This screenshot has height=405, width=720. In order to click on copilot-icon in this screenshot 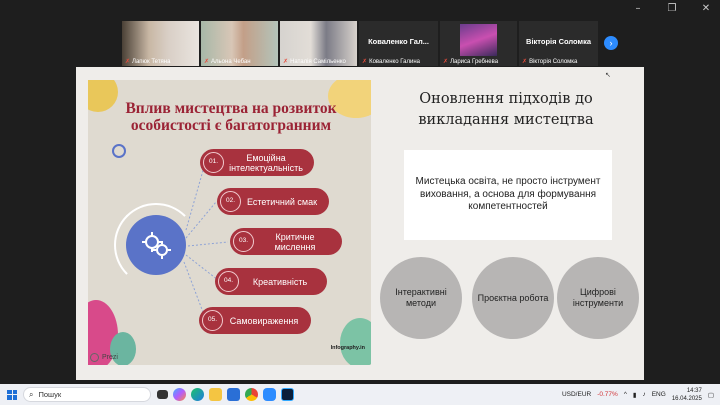, I will do `click(179, 394)`.